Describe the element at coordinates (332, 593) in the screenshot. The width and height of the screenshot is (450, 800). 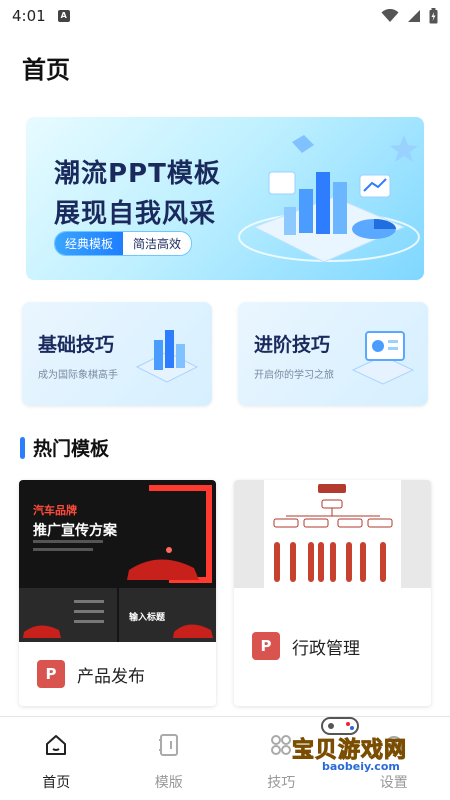
I see `template-card-admin: P 行政管理` at that location.